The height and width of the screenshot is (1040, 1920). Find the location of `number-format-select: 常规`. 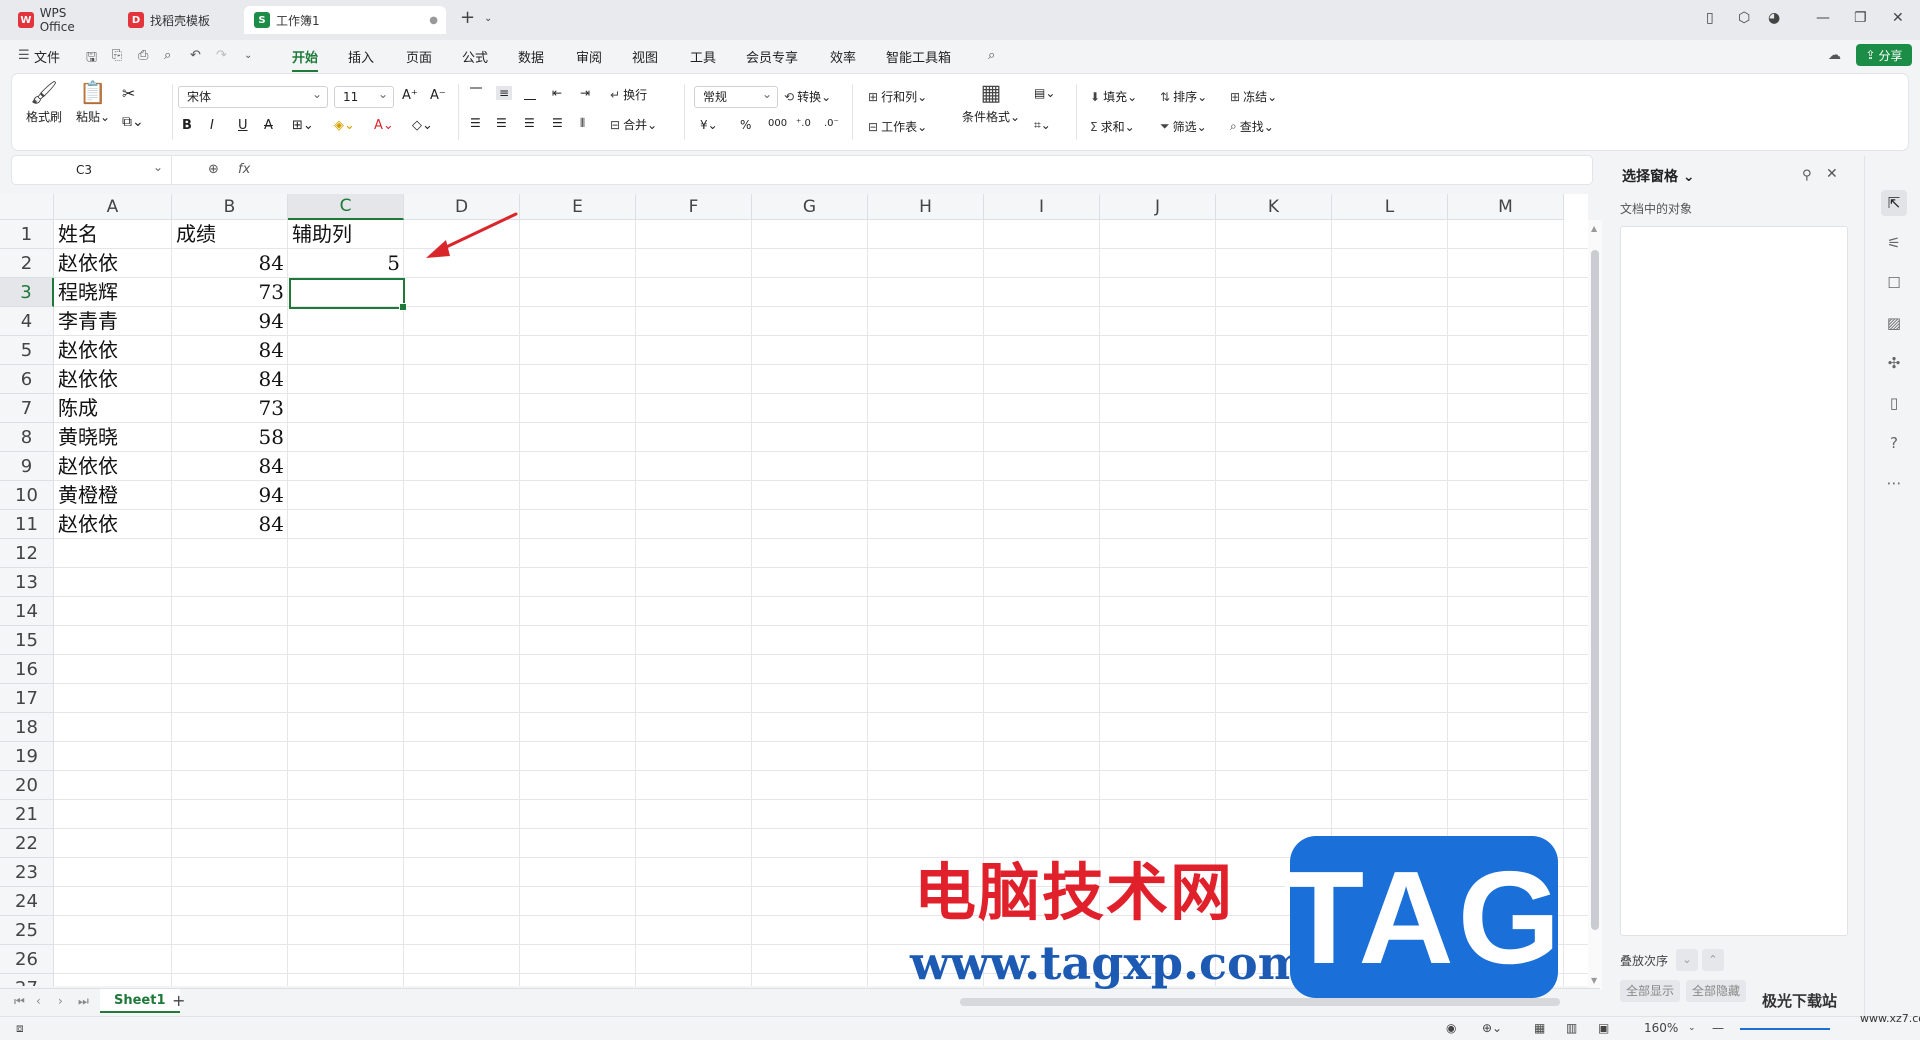

number-format-select: 常规 is located at coordinates (736, 96).